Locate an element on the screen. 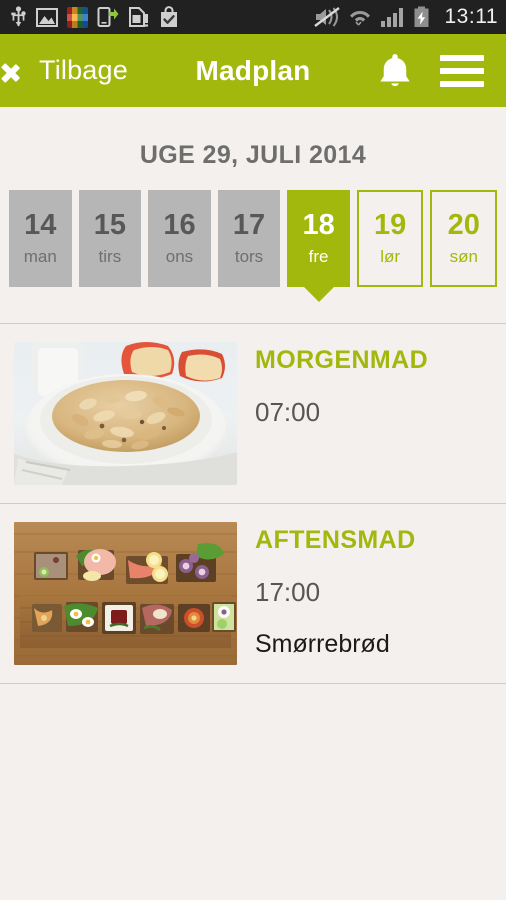 The image size is (506, 900). muesli-bowl-with-apple-photo is located at coordinates (125, 413).